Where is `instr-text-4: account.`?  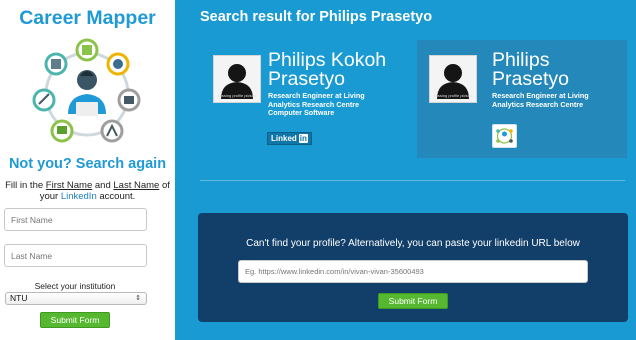
instr-text-4: account. is located at coordinates (116, 196).